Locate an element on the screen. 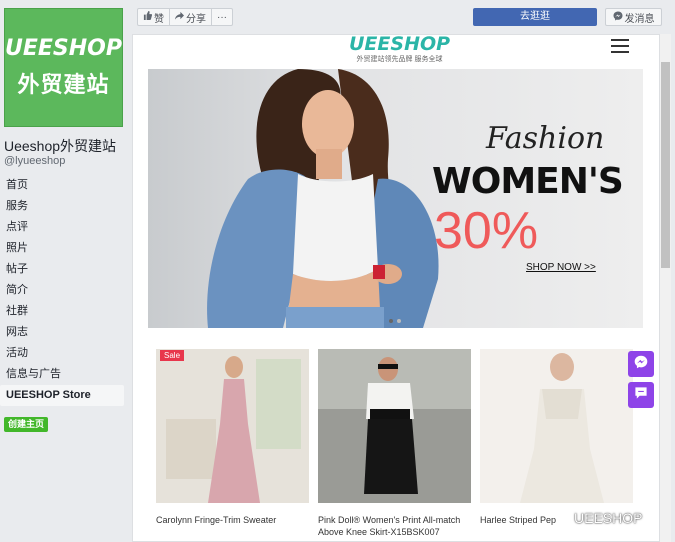  watermark: UEESHOP is located at coordinates (599, 518).